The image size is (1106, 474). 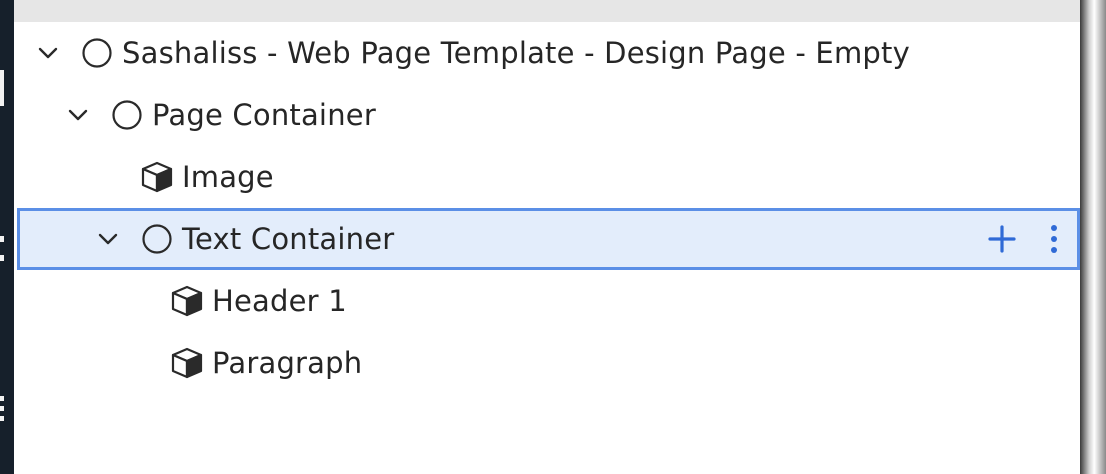 What do you see at coordinates (288, 239) in the screenshot?
I see `tree-node-label: Text Container` at bounding box center [288, 239].